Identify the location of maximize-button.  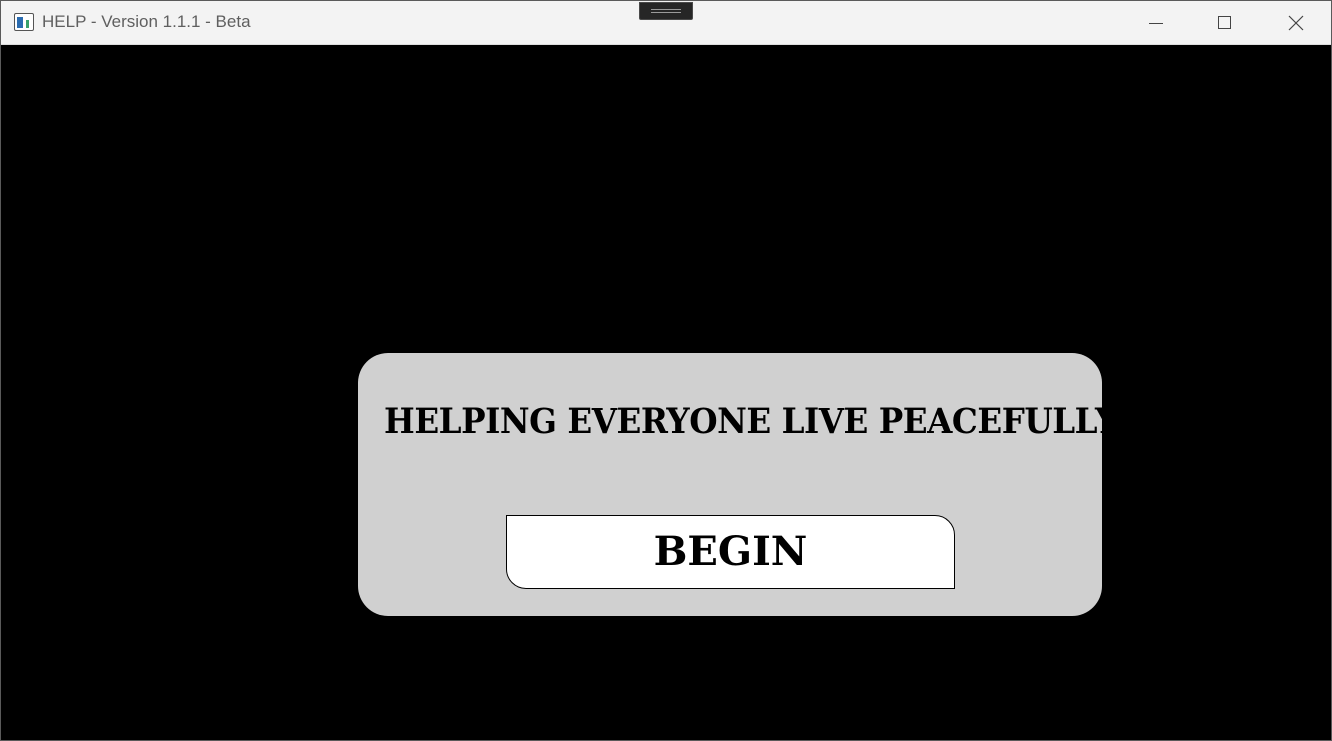
(1225, 23).